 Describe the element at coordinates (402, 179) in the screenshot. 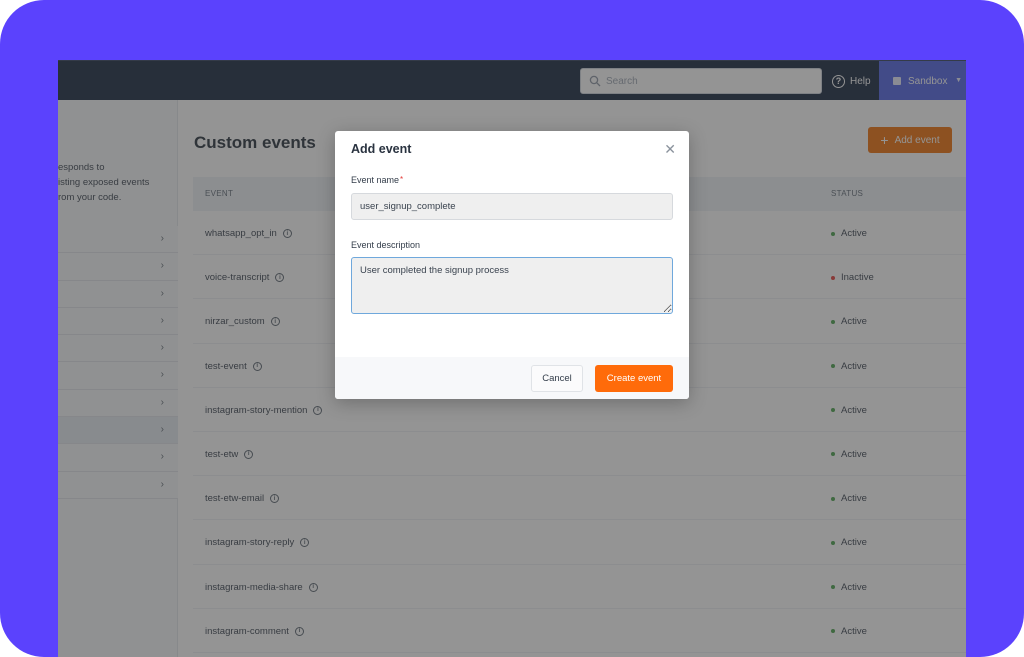

I see `required-marker: *` at that location.